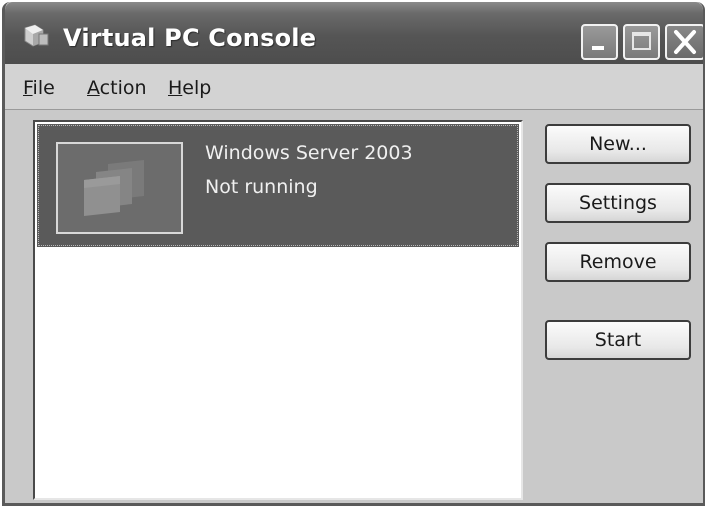 The image size is (705, 506). I want to click on settings-button: Settings, so click(618, 203).